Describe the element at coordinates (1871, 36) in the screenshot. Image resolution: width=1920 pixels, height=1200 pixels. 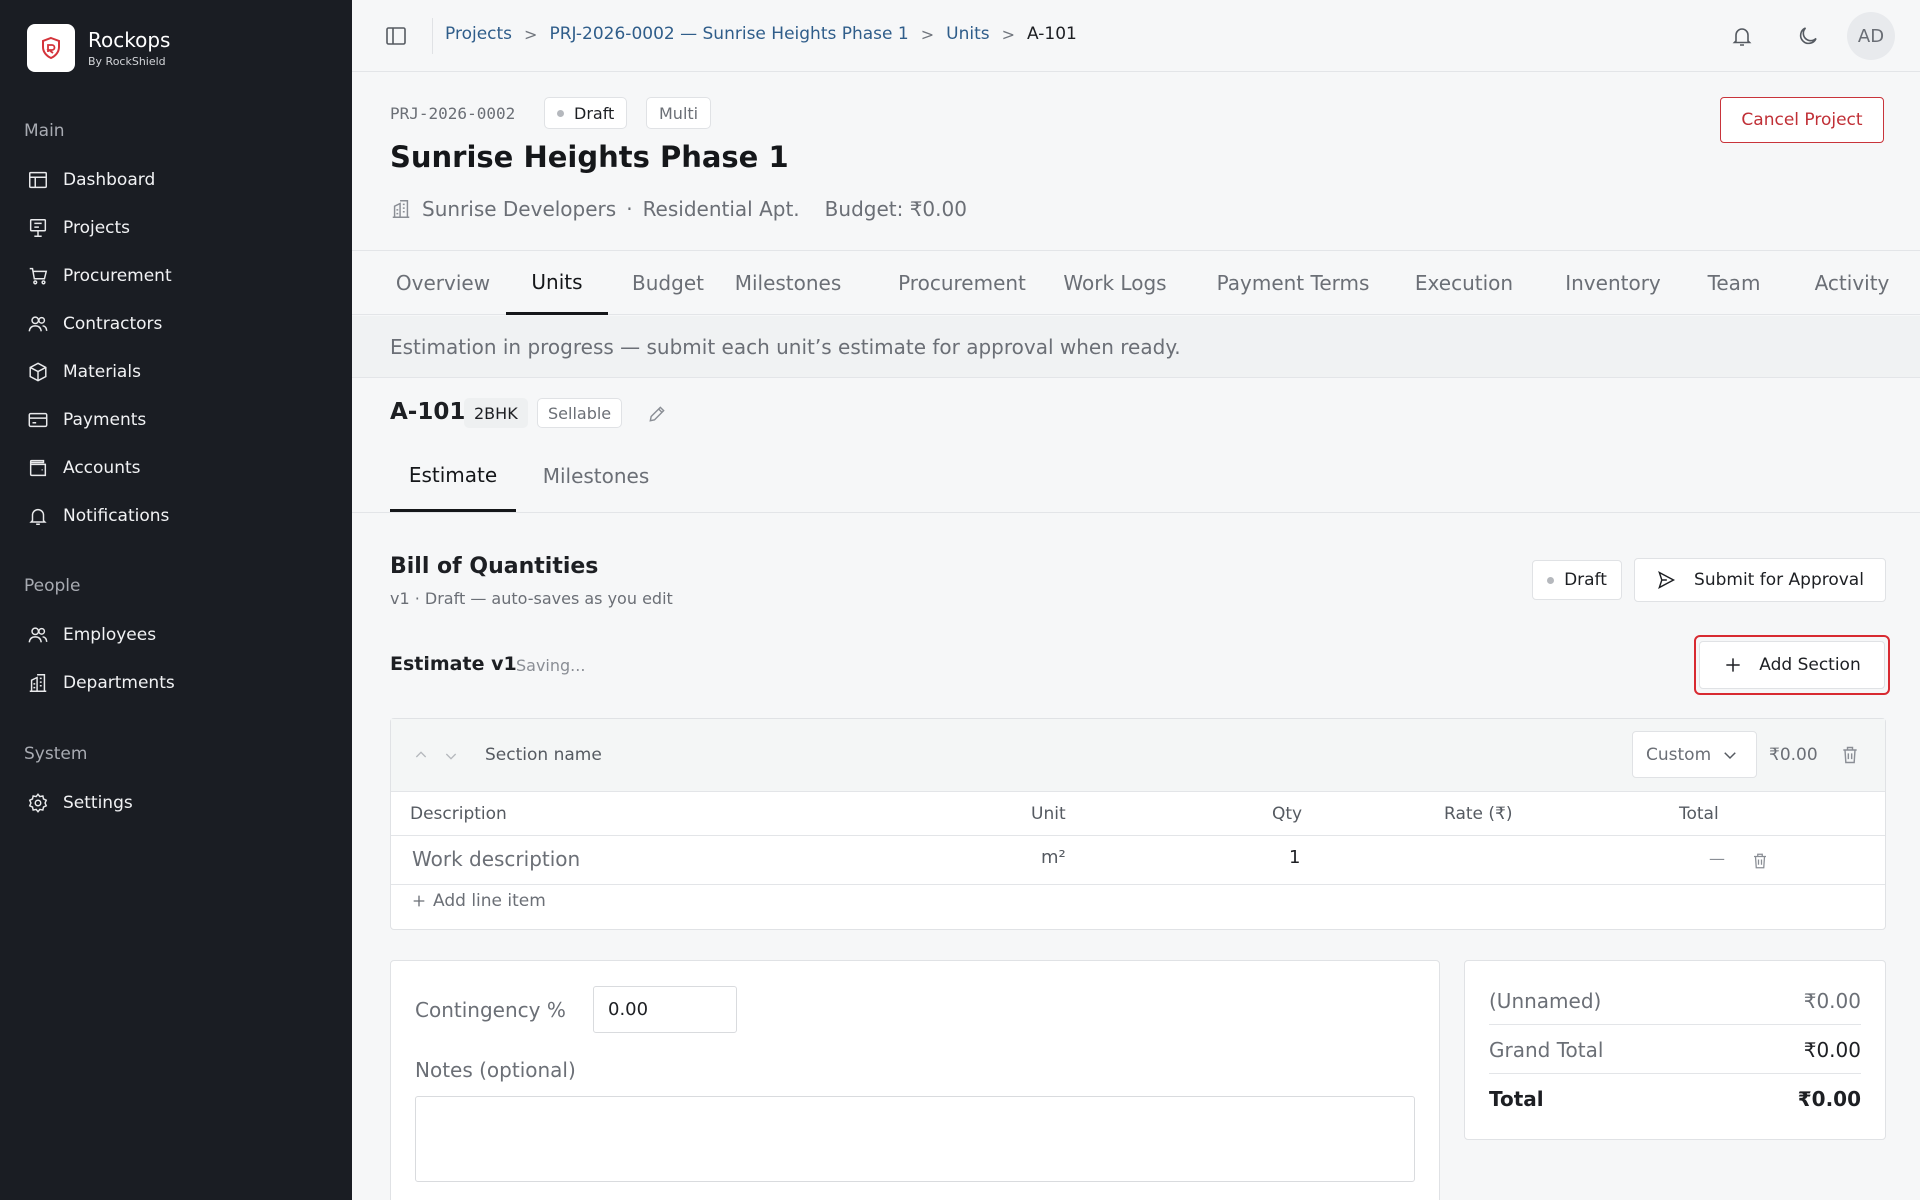
I see `avatar: AD` at that location.